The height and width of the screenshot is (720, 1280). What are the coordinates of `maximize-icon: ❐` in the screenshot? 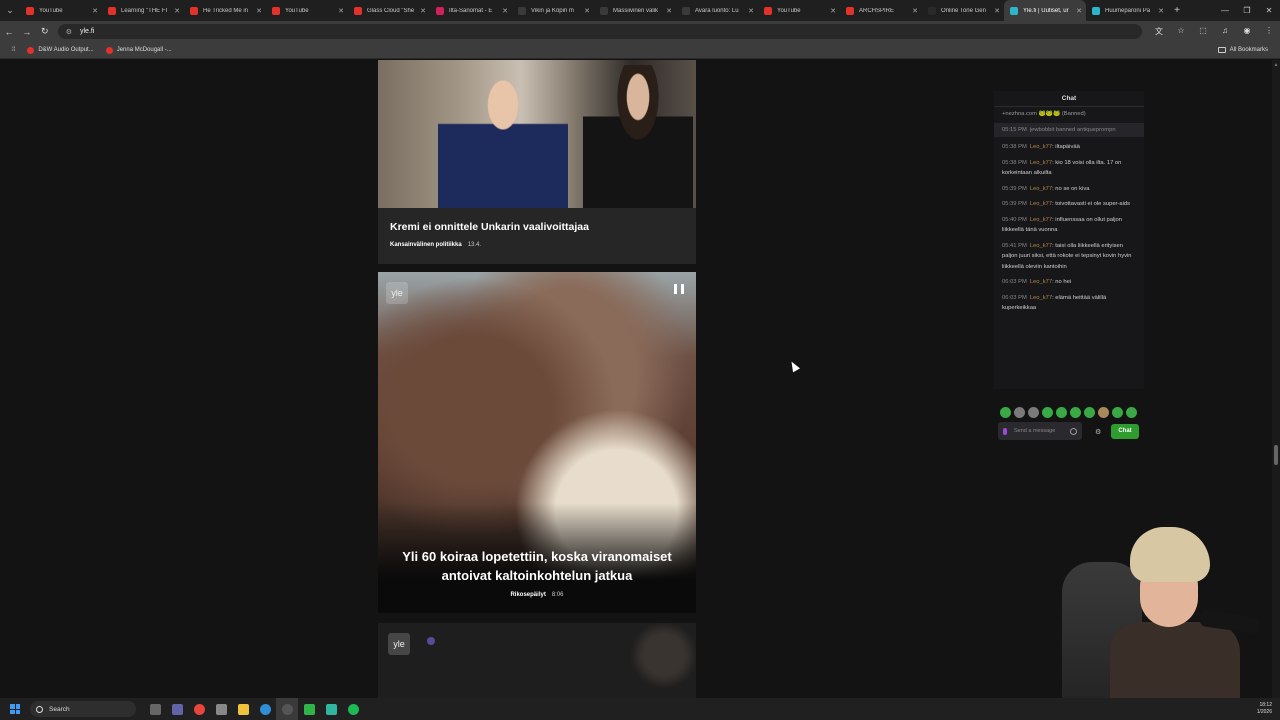 It's located at (1247, 10).